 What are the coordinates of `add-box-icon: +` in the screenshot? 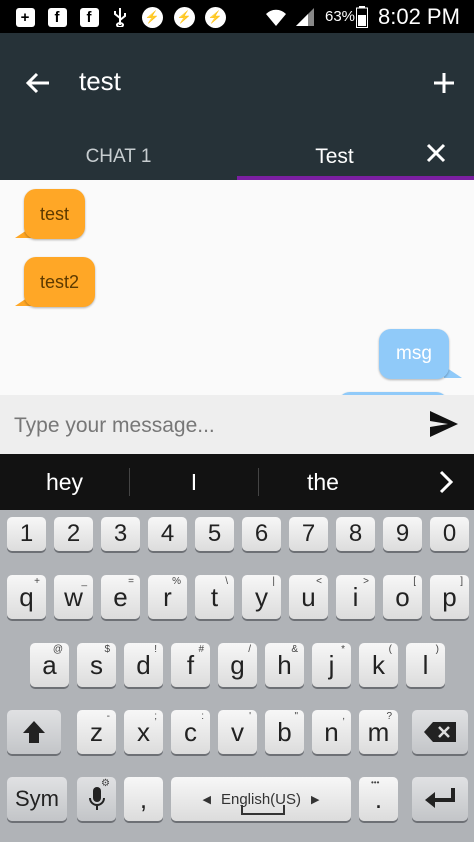 It's located at (25, 17).